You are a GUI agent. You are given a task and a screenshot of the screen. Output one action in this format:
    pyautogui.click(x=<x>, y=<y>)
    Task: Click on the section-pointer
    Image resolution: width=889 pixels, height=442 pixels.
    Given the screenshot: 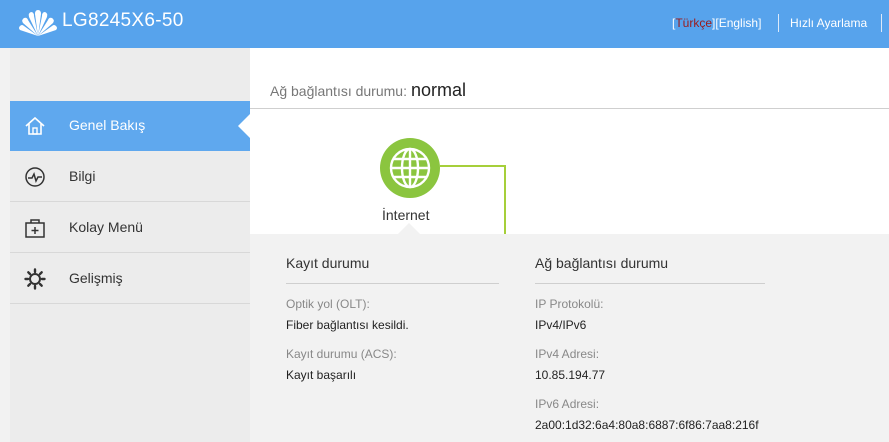 What is the action you would take?
    pyautogui.click(x=409, y=228)
    